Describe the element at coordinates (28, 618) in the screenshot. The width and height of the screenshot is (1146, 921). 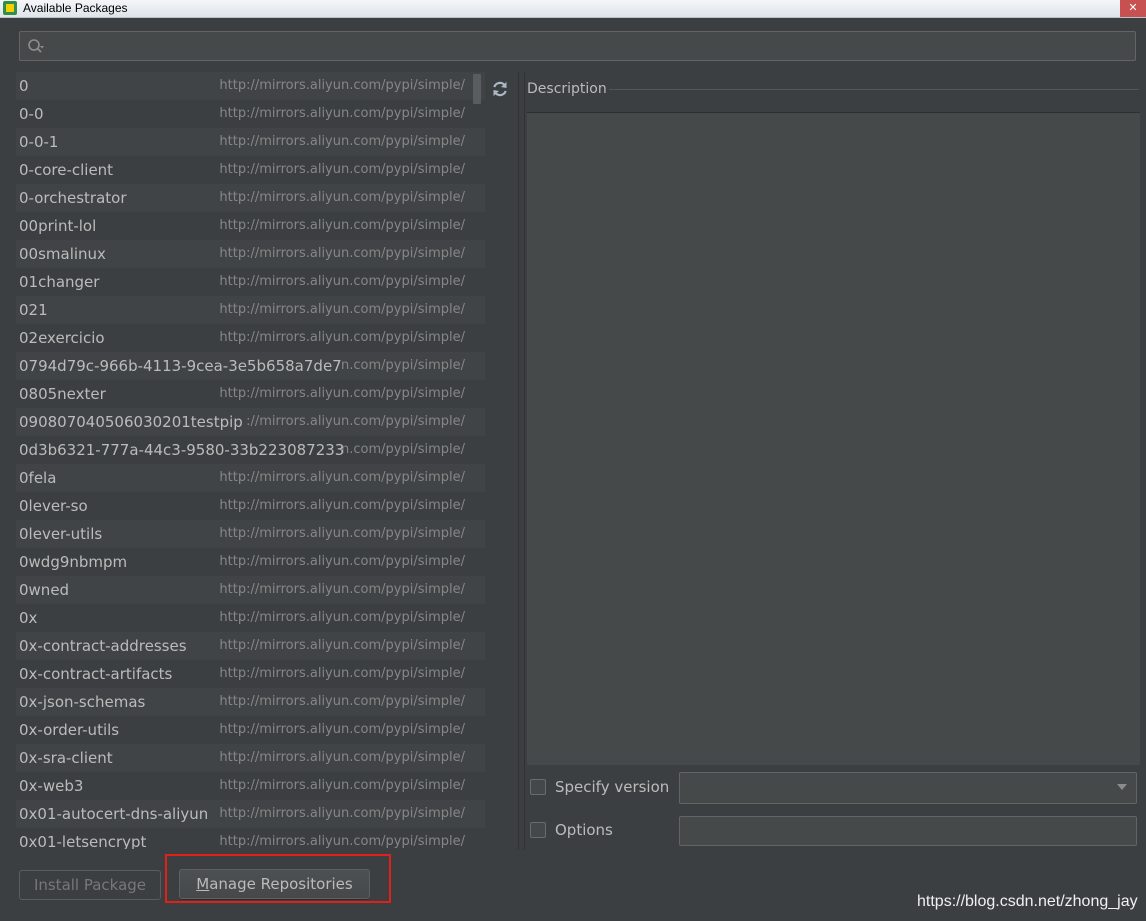
I see `package-name: 0x` at that location.